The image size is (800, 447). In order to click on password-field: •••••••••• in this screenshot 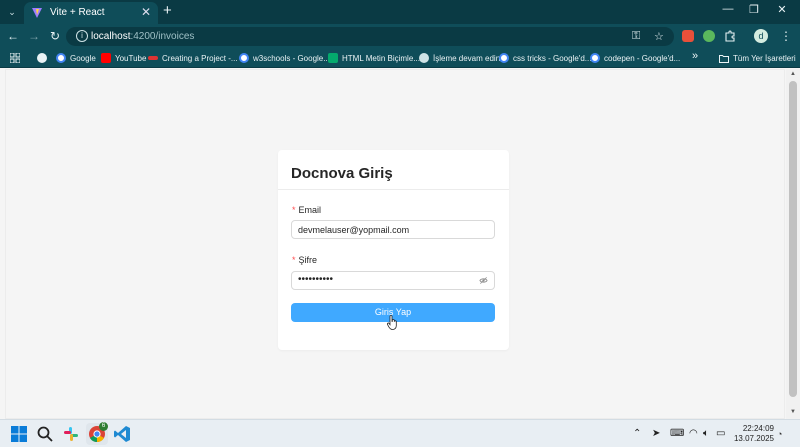, I will do `click(393, 280)`.